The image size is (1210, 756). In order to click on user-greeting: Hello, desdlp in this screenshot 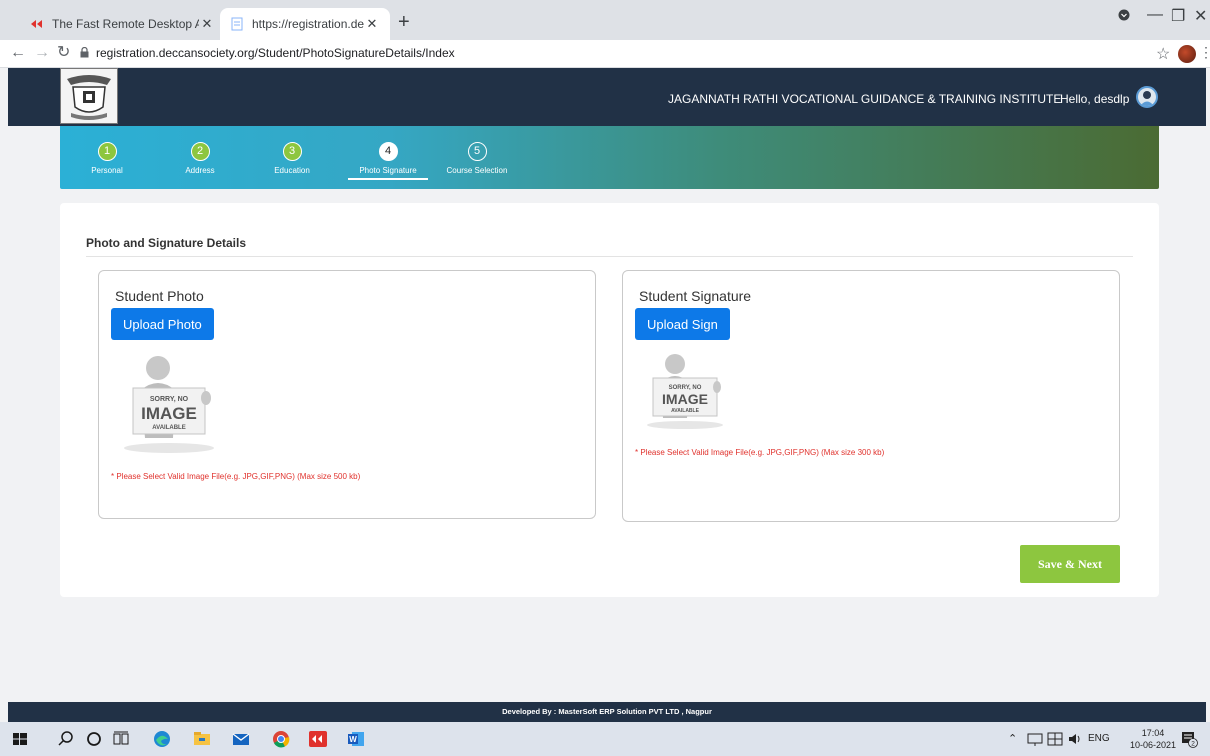, I will do `click(1094, 99)`.